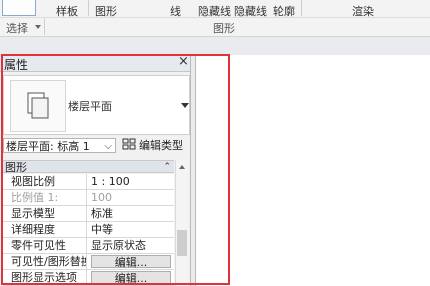 Image resolution: width=430 pixels, height=286 pixels. I want to click on property-name: 详细程度, so click(45, 229).